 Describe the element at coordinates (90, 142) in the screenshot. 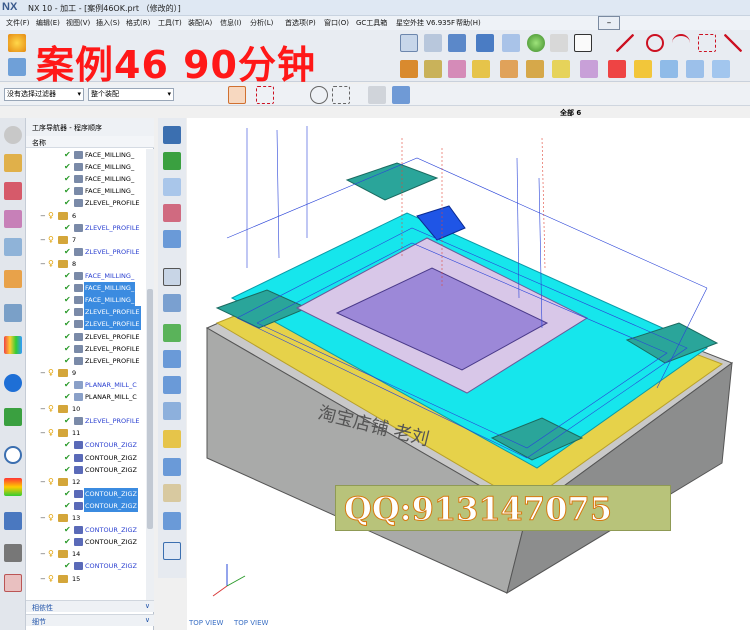

I see `column-header-name: 名称` at that location.